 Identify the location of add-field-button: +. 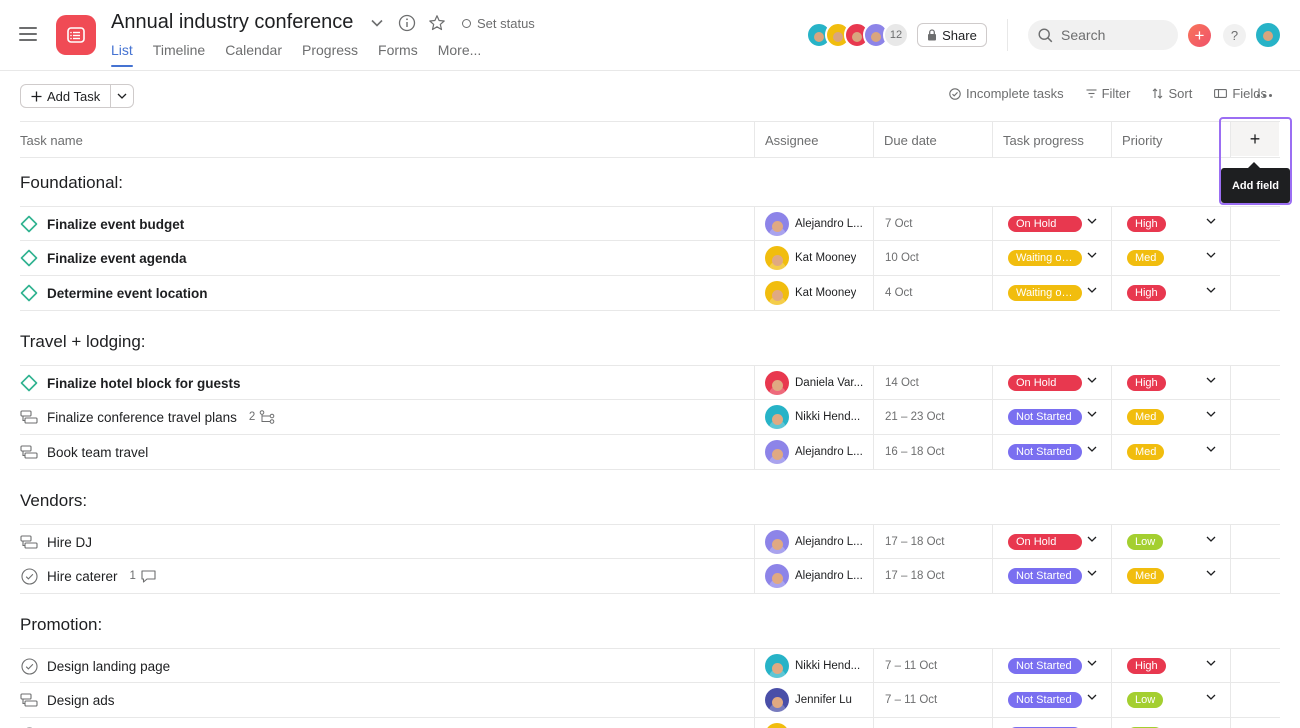
(1255, 139).